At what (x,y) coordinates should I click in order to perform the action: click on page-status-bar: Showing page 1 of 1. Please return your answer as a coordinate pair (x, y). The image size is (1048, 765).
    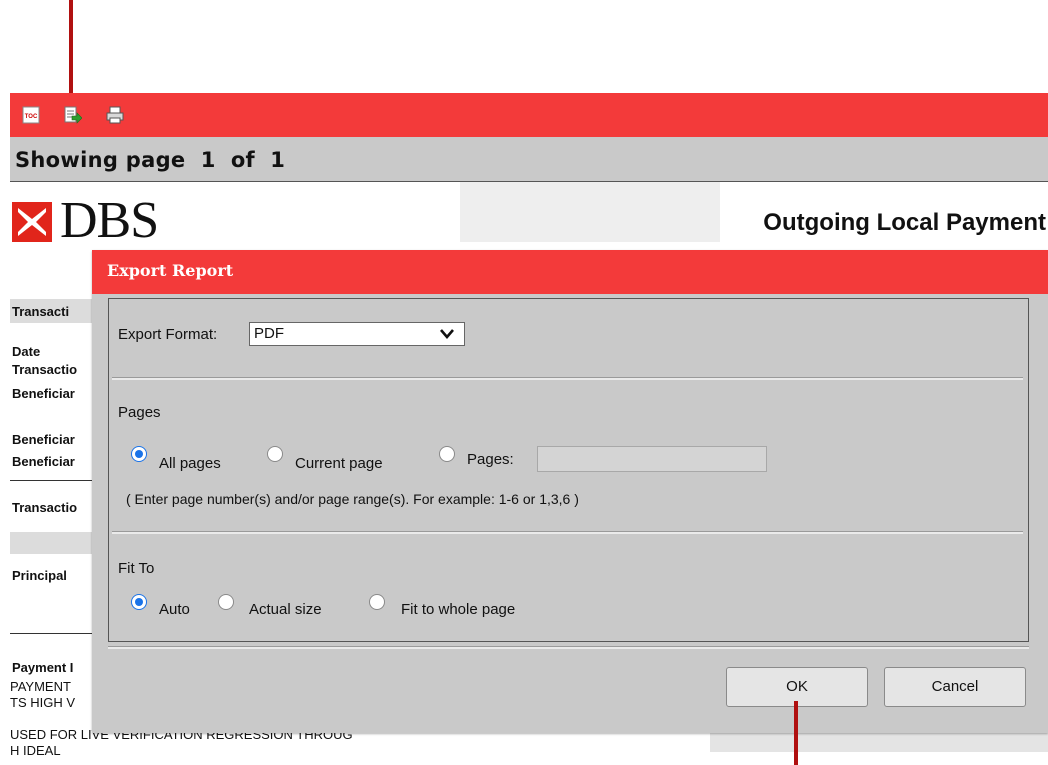
    Looking at the image, I should click on (529, 159).